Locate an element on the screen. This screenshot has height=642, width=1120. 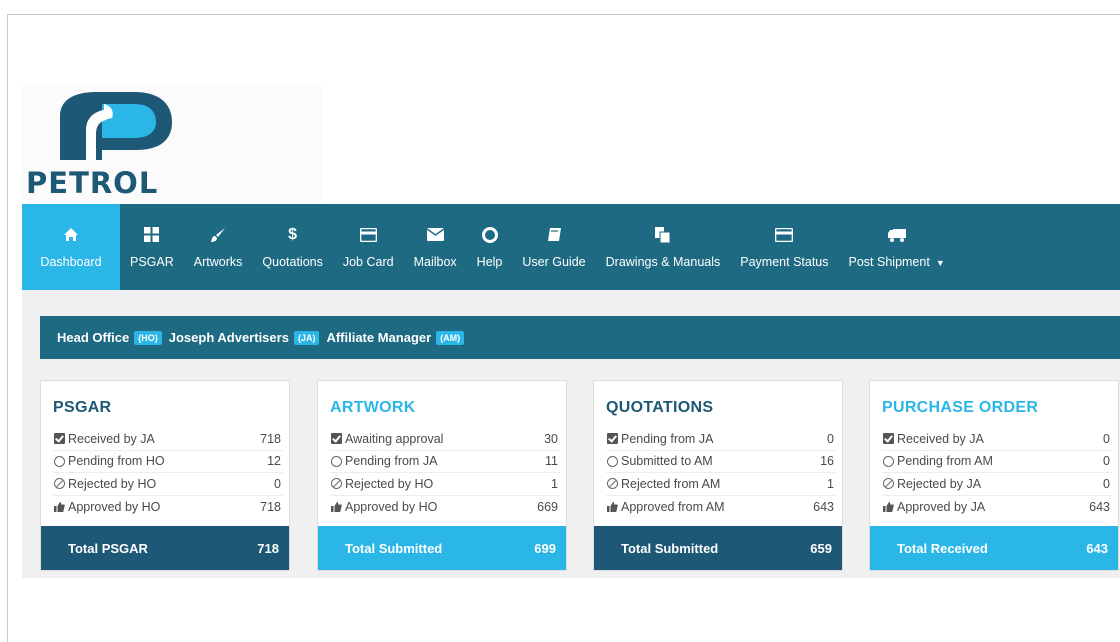
stat-label: Received by JA is located at coordinates (940, 438).